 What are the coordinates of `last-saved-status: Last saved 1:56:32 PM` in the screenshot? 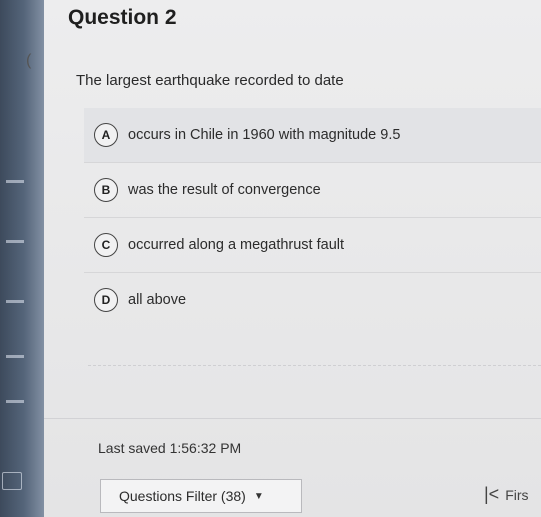 It's located at (170, 448).